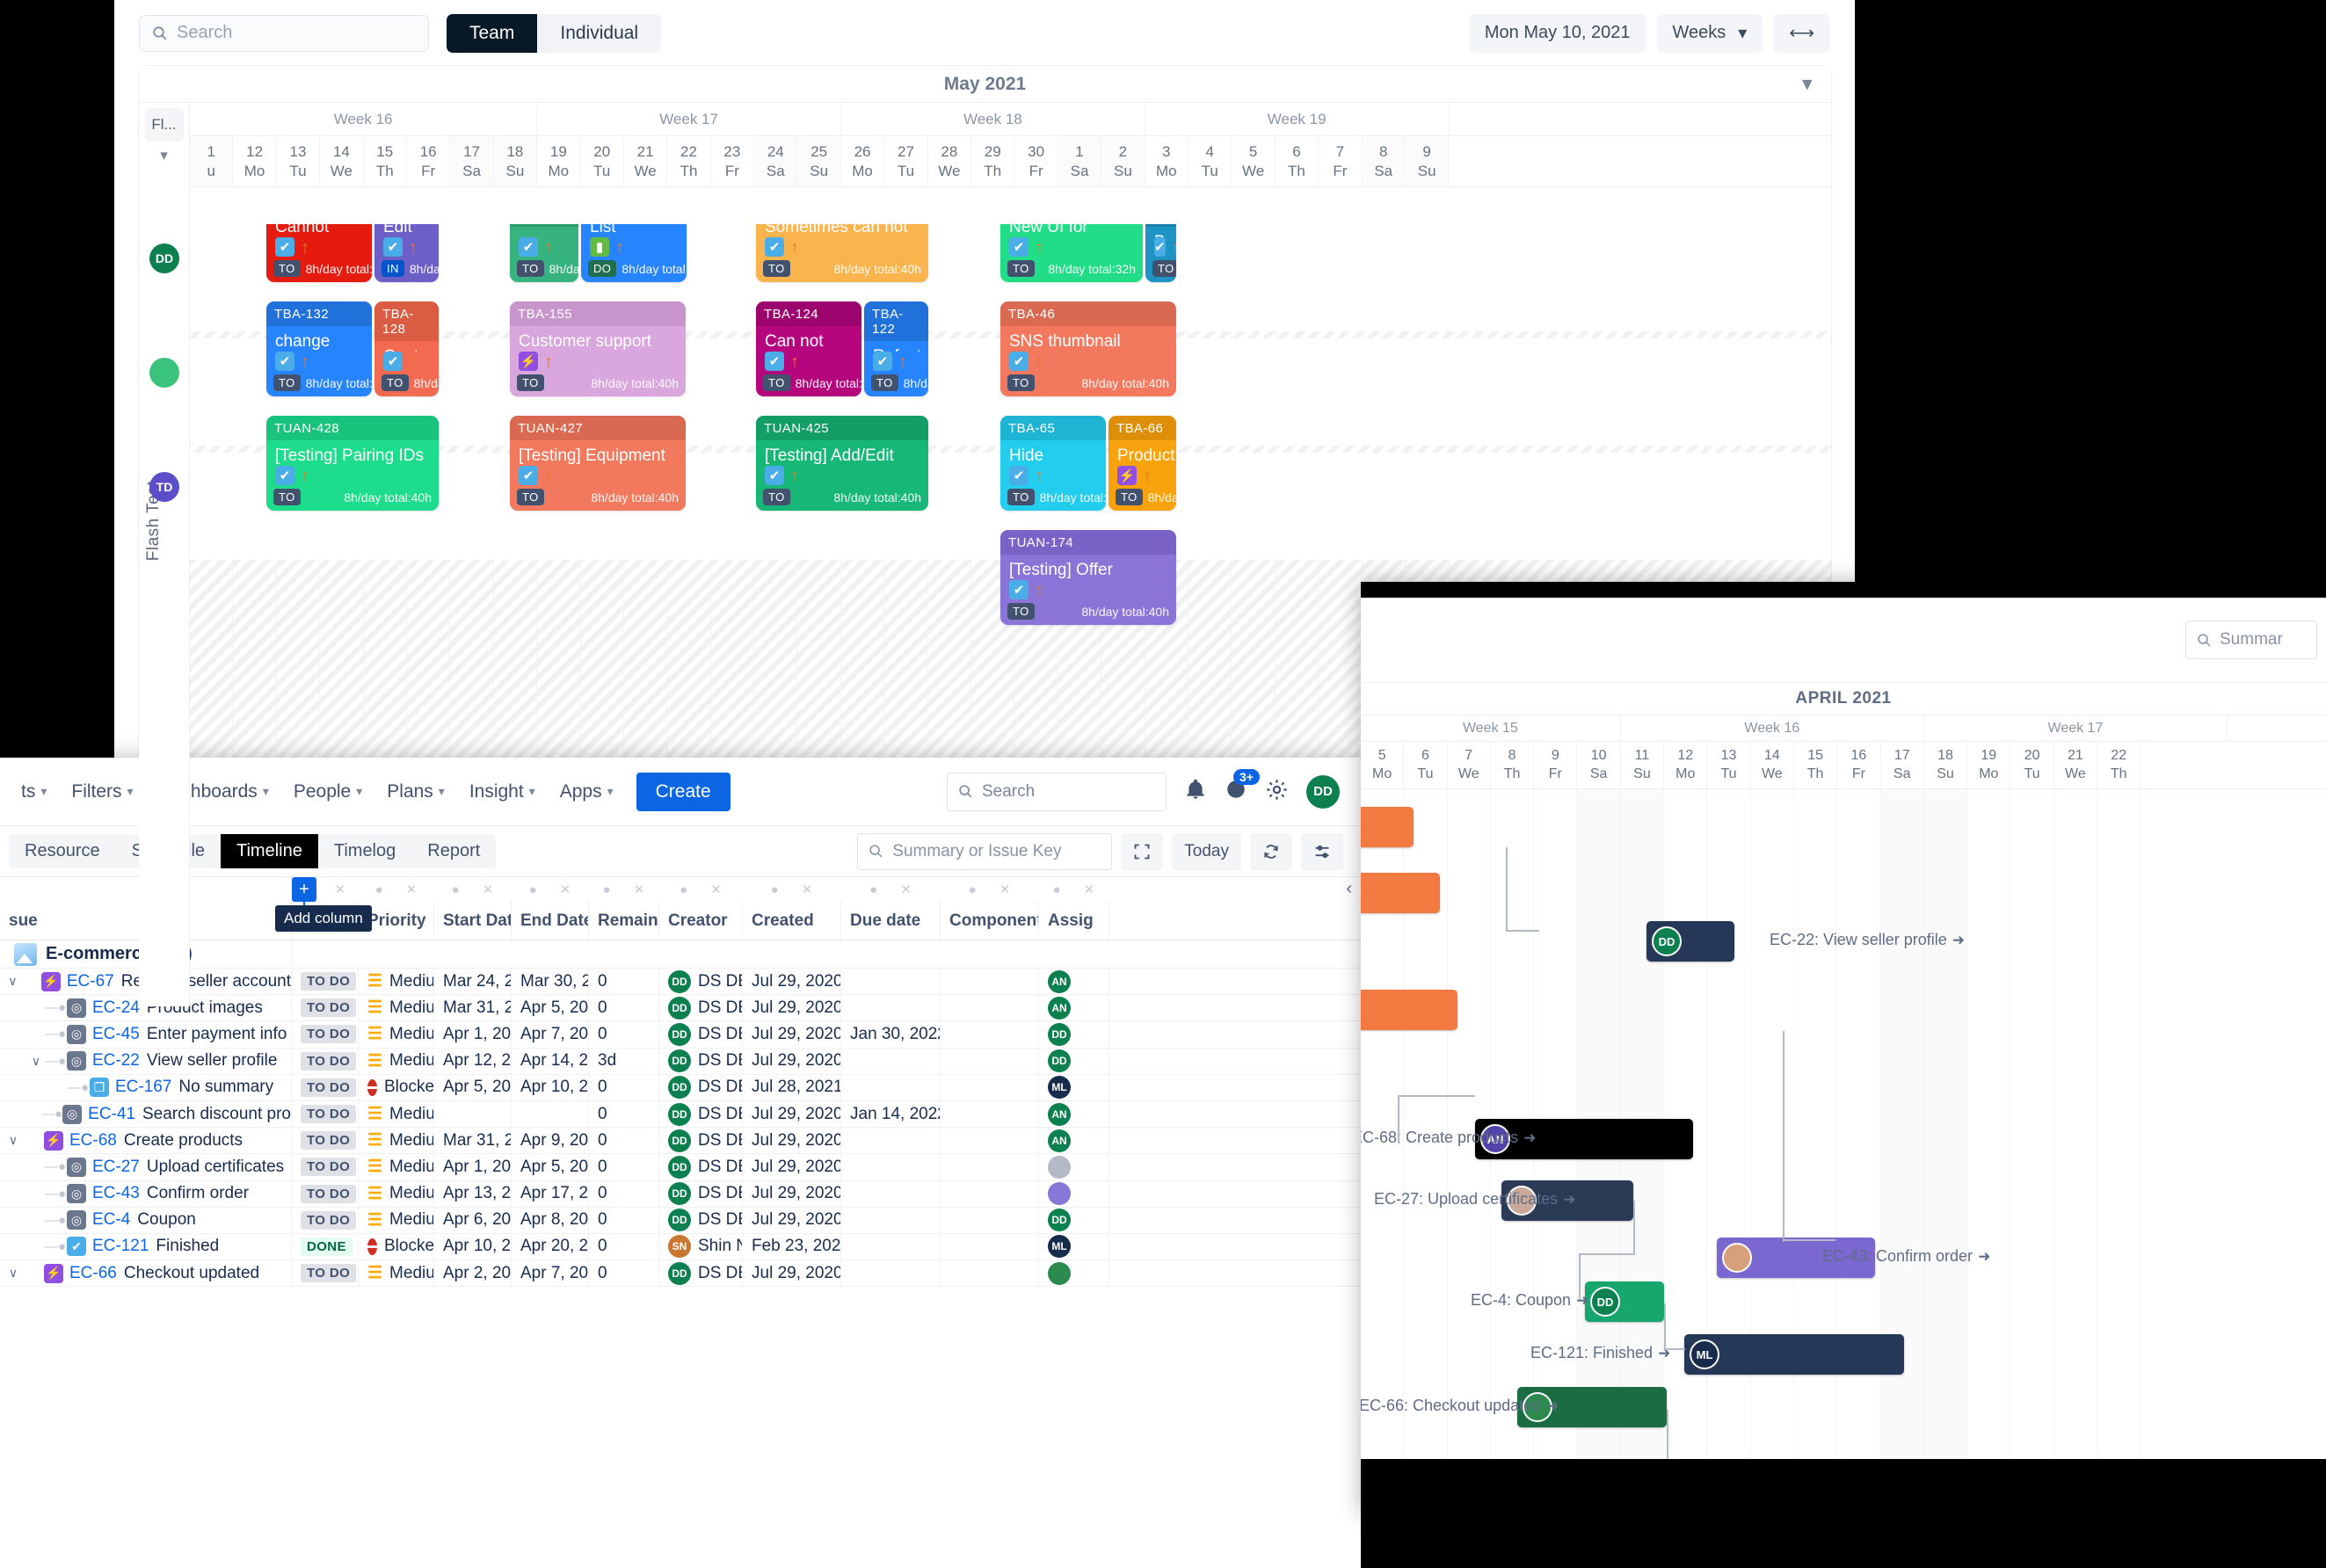  I want to click on created-cell: Jul 28, 2021, so click(792, 1087).